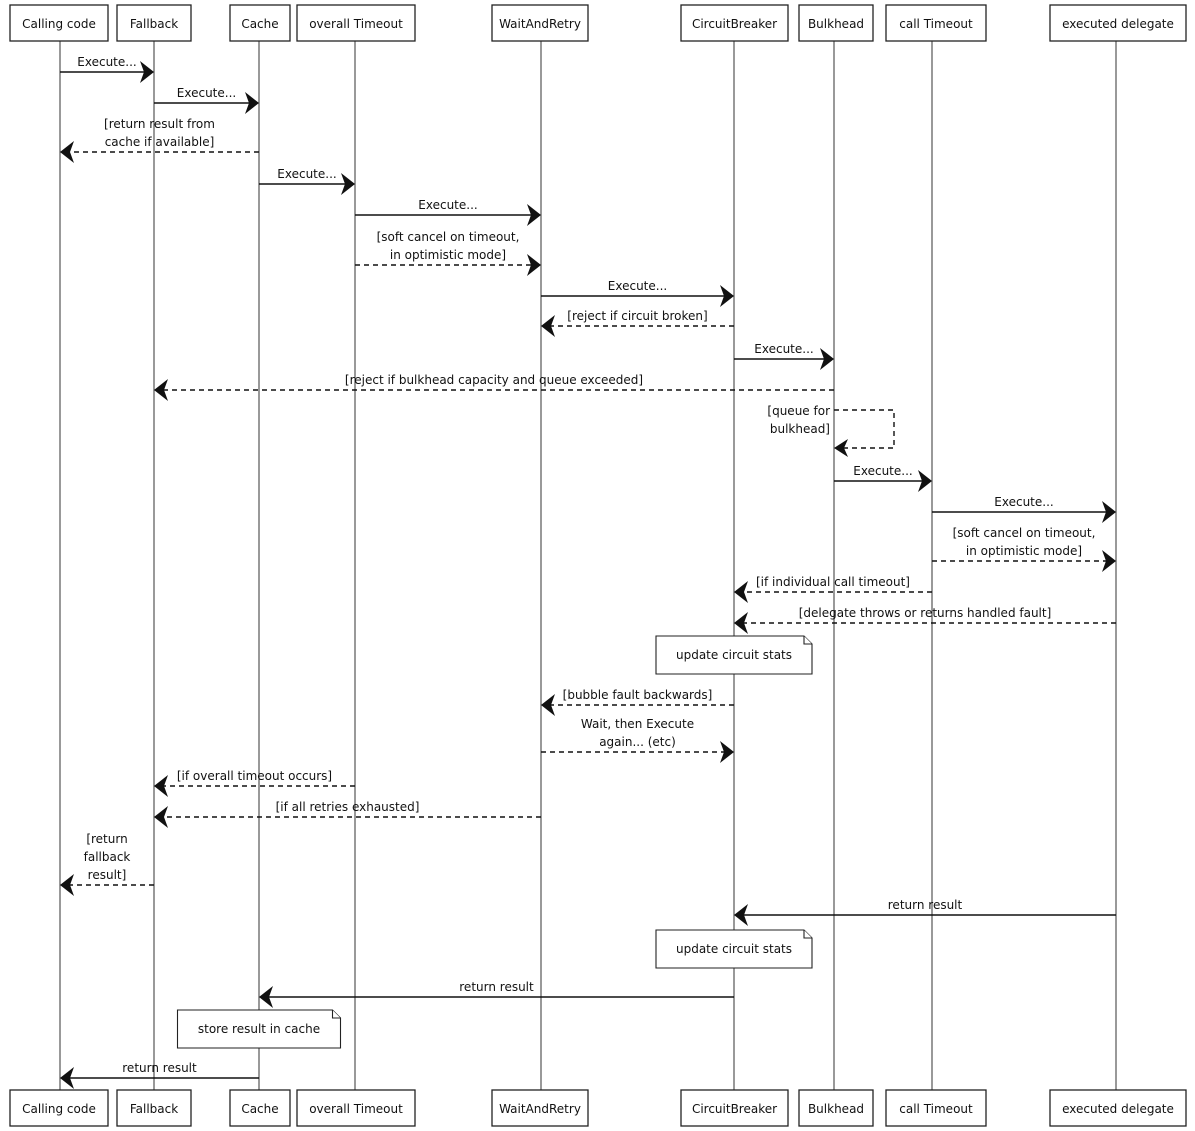 This screenshot has width=1195, height=1131. What do you see at coordinates (106, 839) in the screenshot?
I see `message-label: [return` at bounding box center [106, 839].